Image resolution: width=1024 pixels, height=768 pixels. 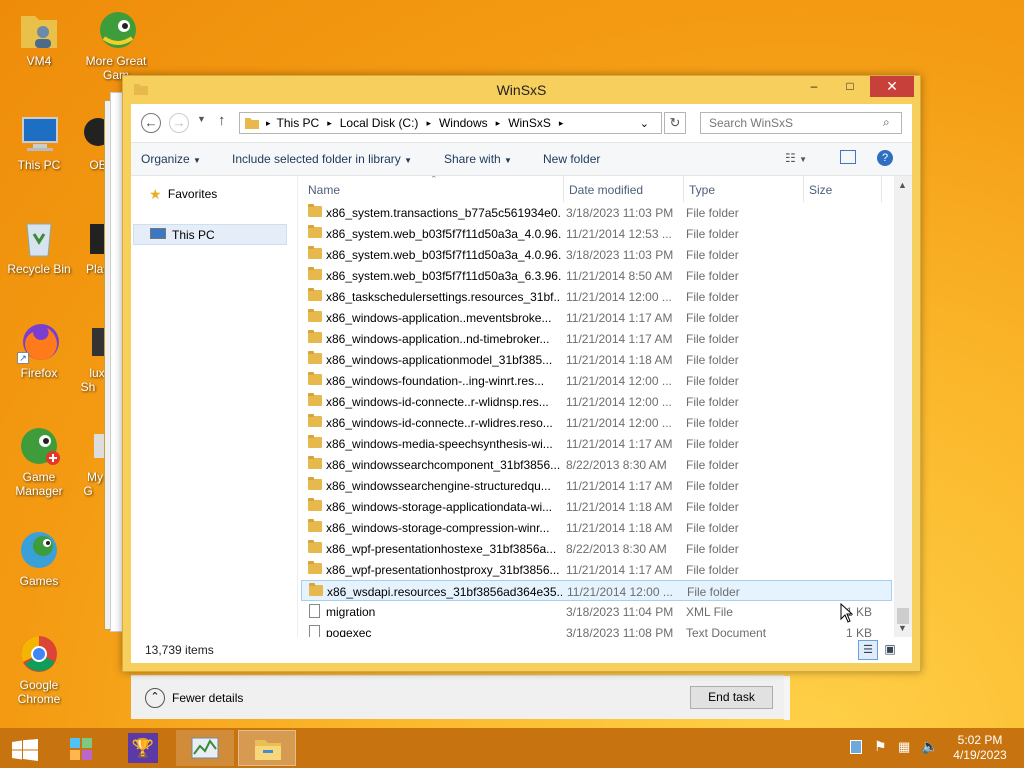 What do you see at coordinates (801, 123) in the screenshot?
I see `search-input: Search WinSxS` at bounding box center [801, 123].